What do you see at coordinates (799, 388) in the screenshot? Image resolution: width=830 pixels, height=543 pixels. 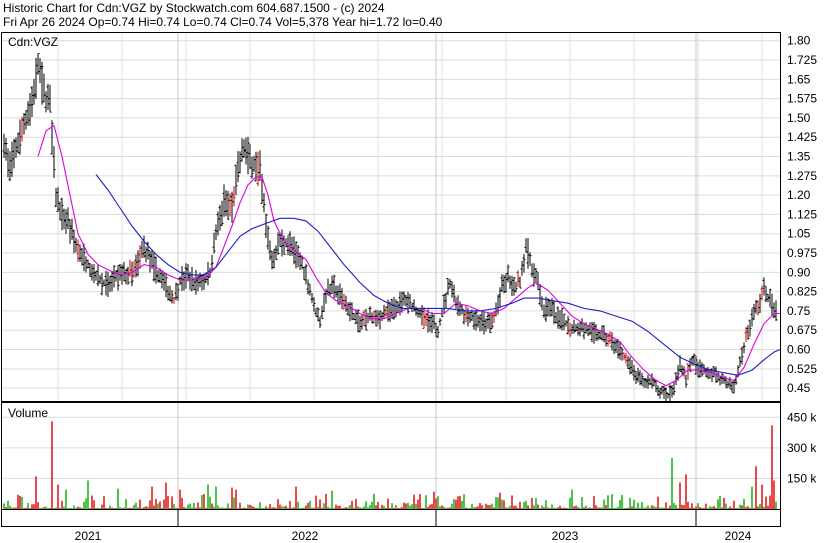 I see `price-tick-label: 0.45` at bounding box center [799, 388].